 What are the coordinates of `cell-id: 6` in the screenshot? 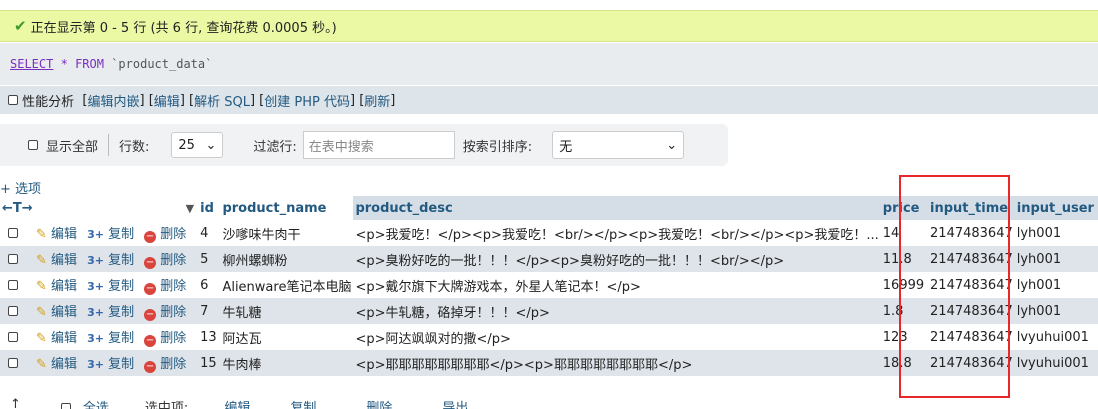 It's located at (209, 285).